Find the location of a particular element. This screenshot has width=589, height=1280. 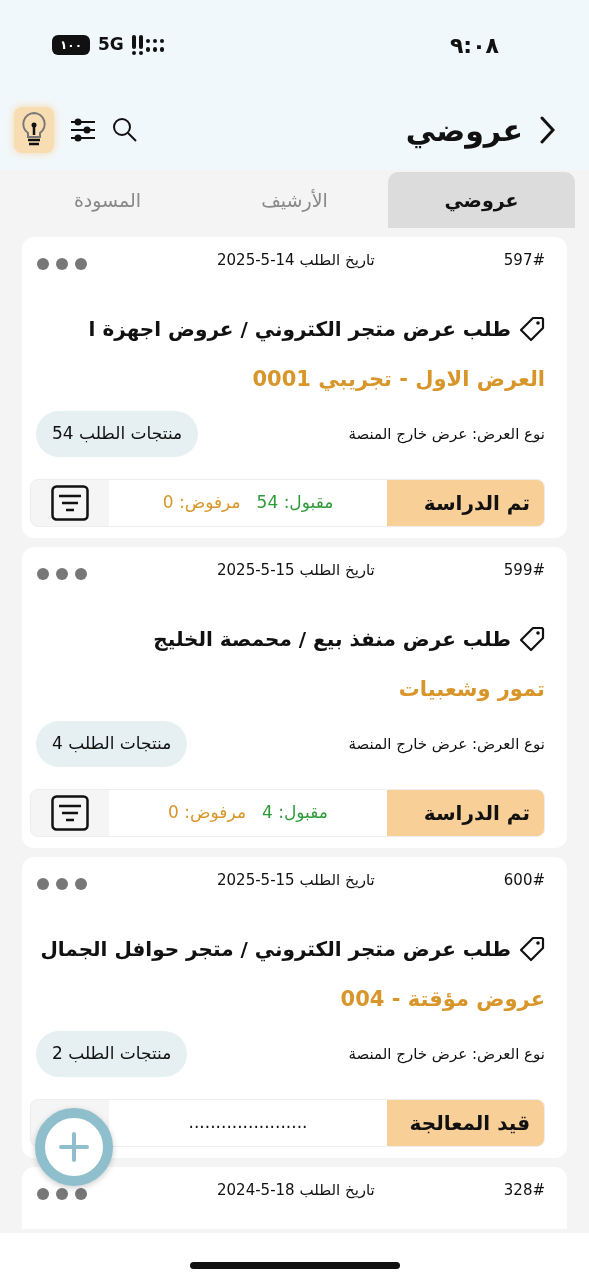

products-count: منتجات الطلب 54 is located at coordinates (117, 434).